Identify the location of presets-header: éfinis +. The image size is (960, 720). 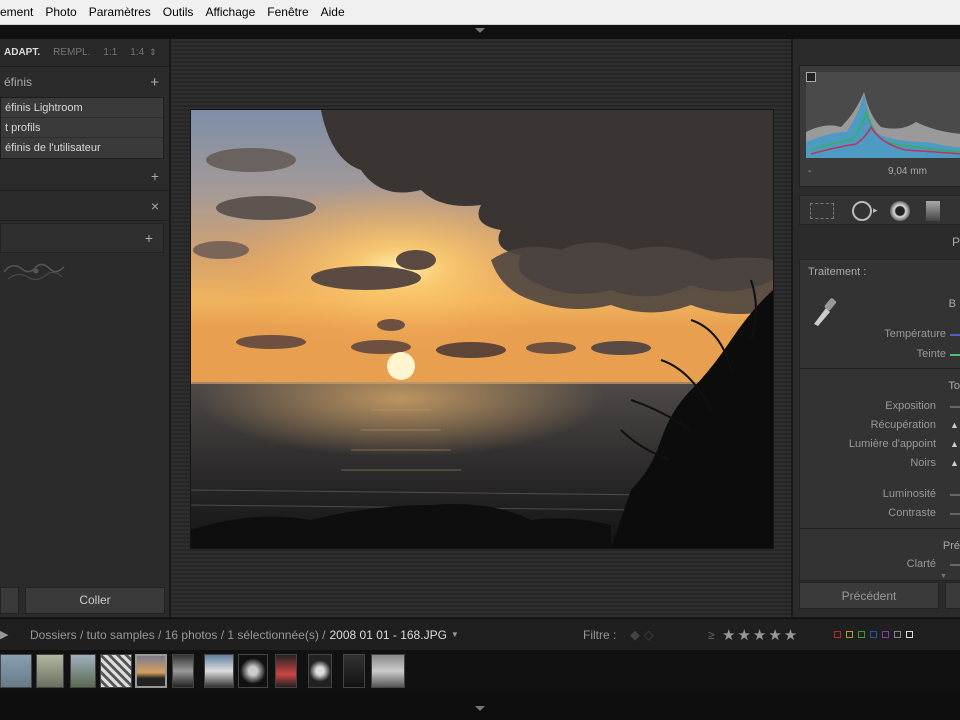
(84, 82).